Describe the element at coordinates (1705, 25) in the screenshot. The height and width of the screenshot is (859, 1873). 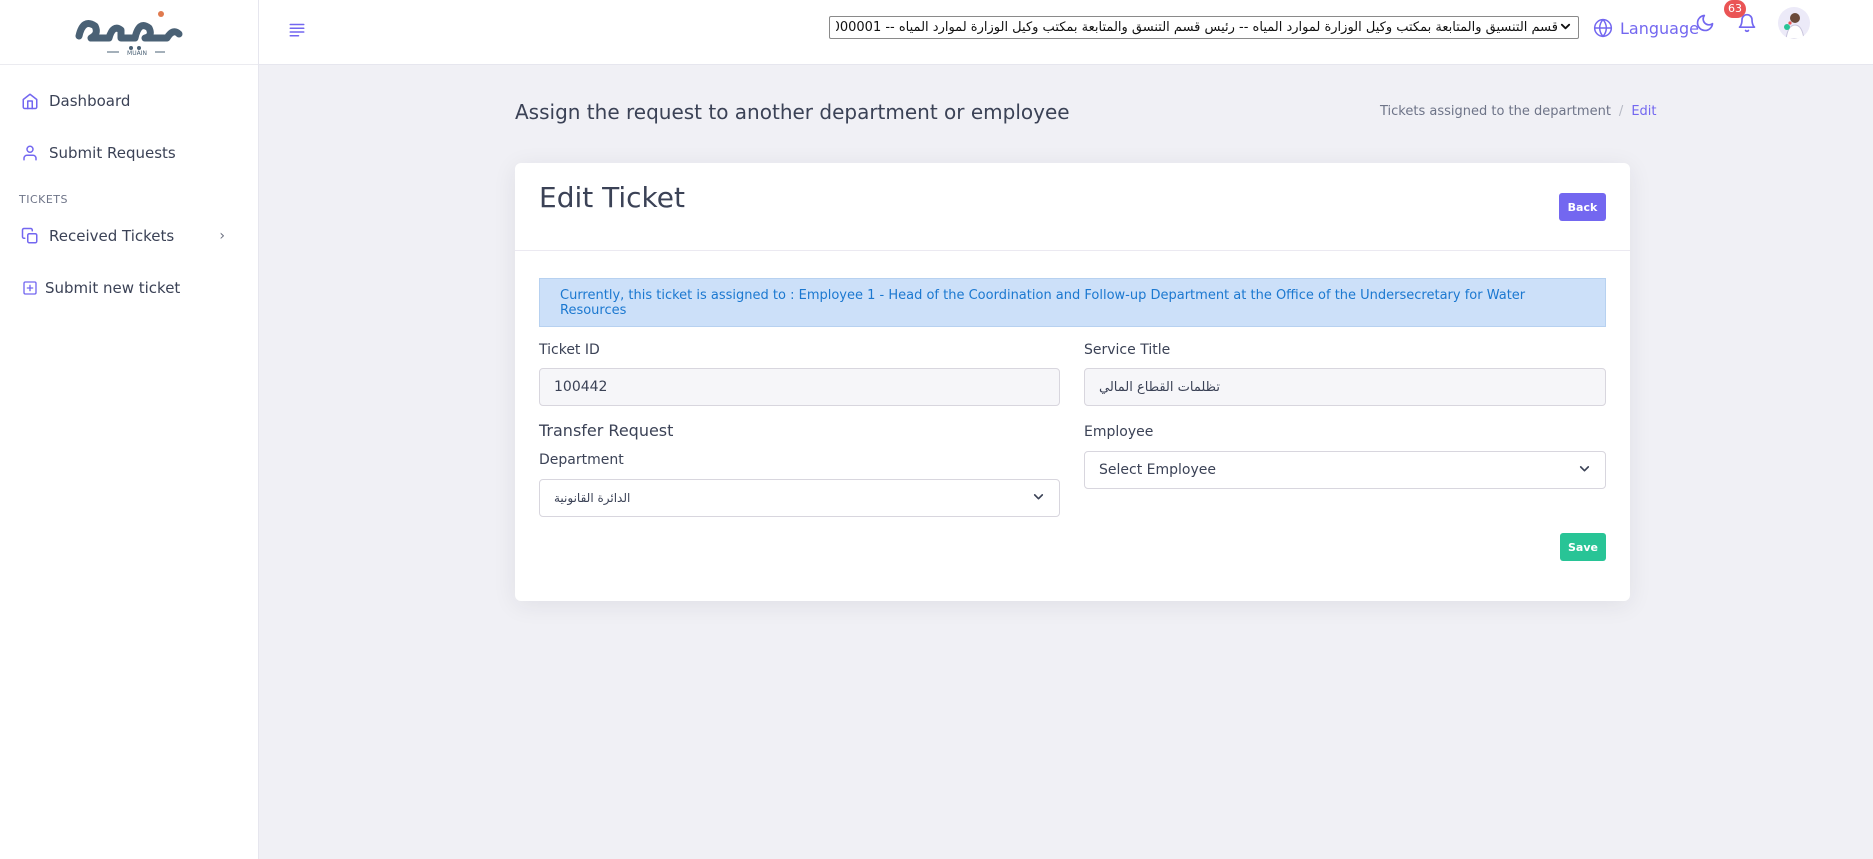
I see `moon-icon` at that location.